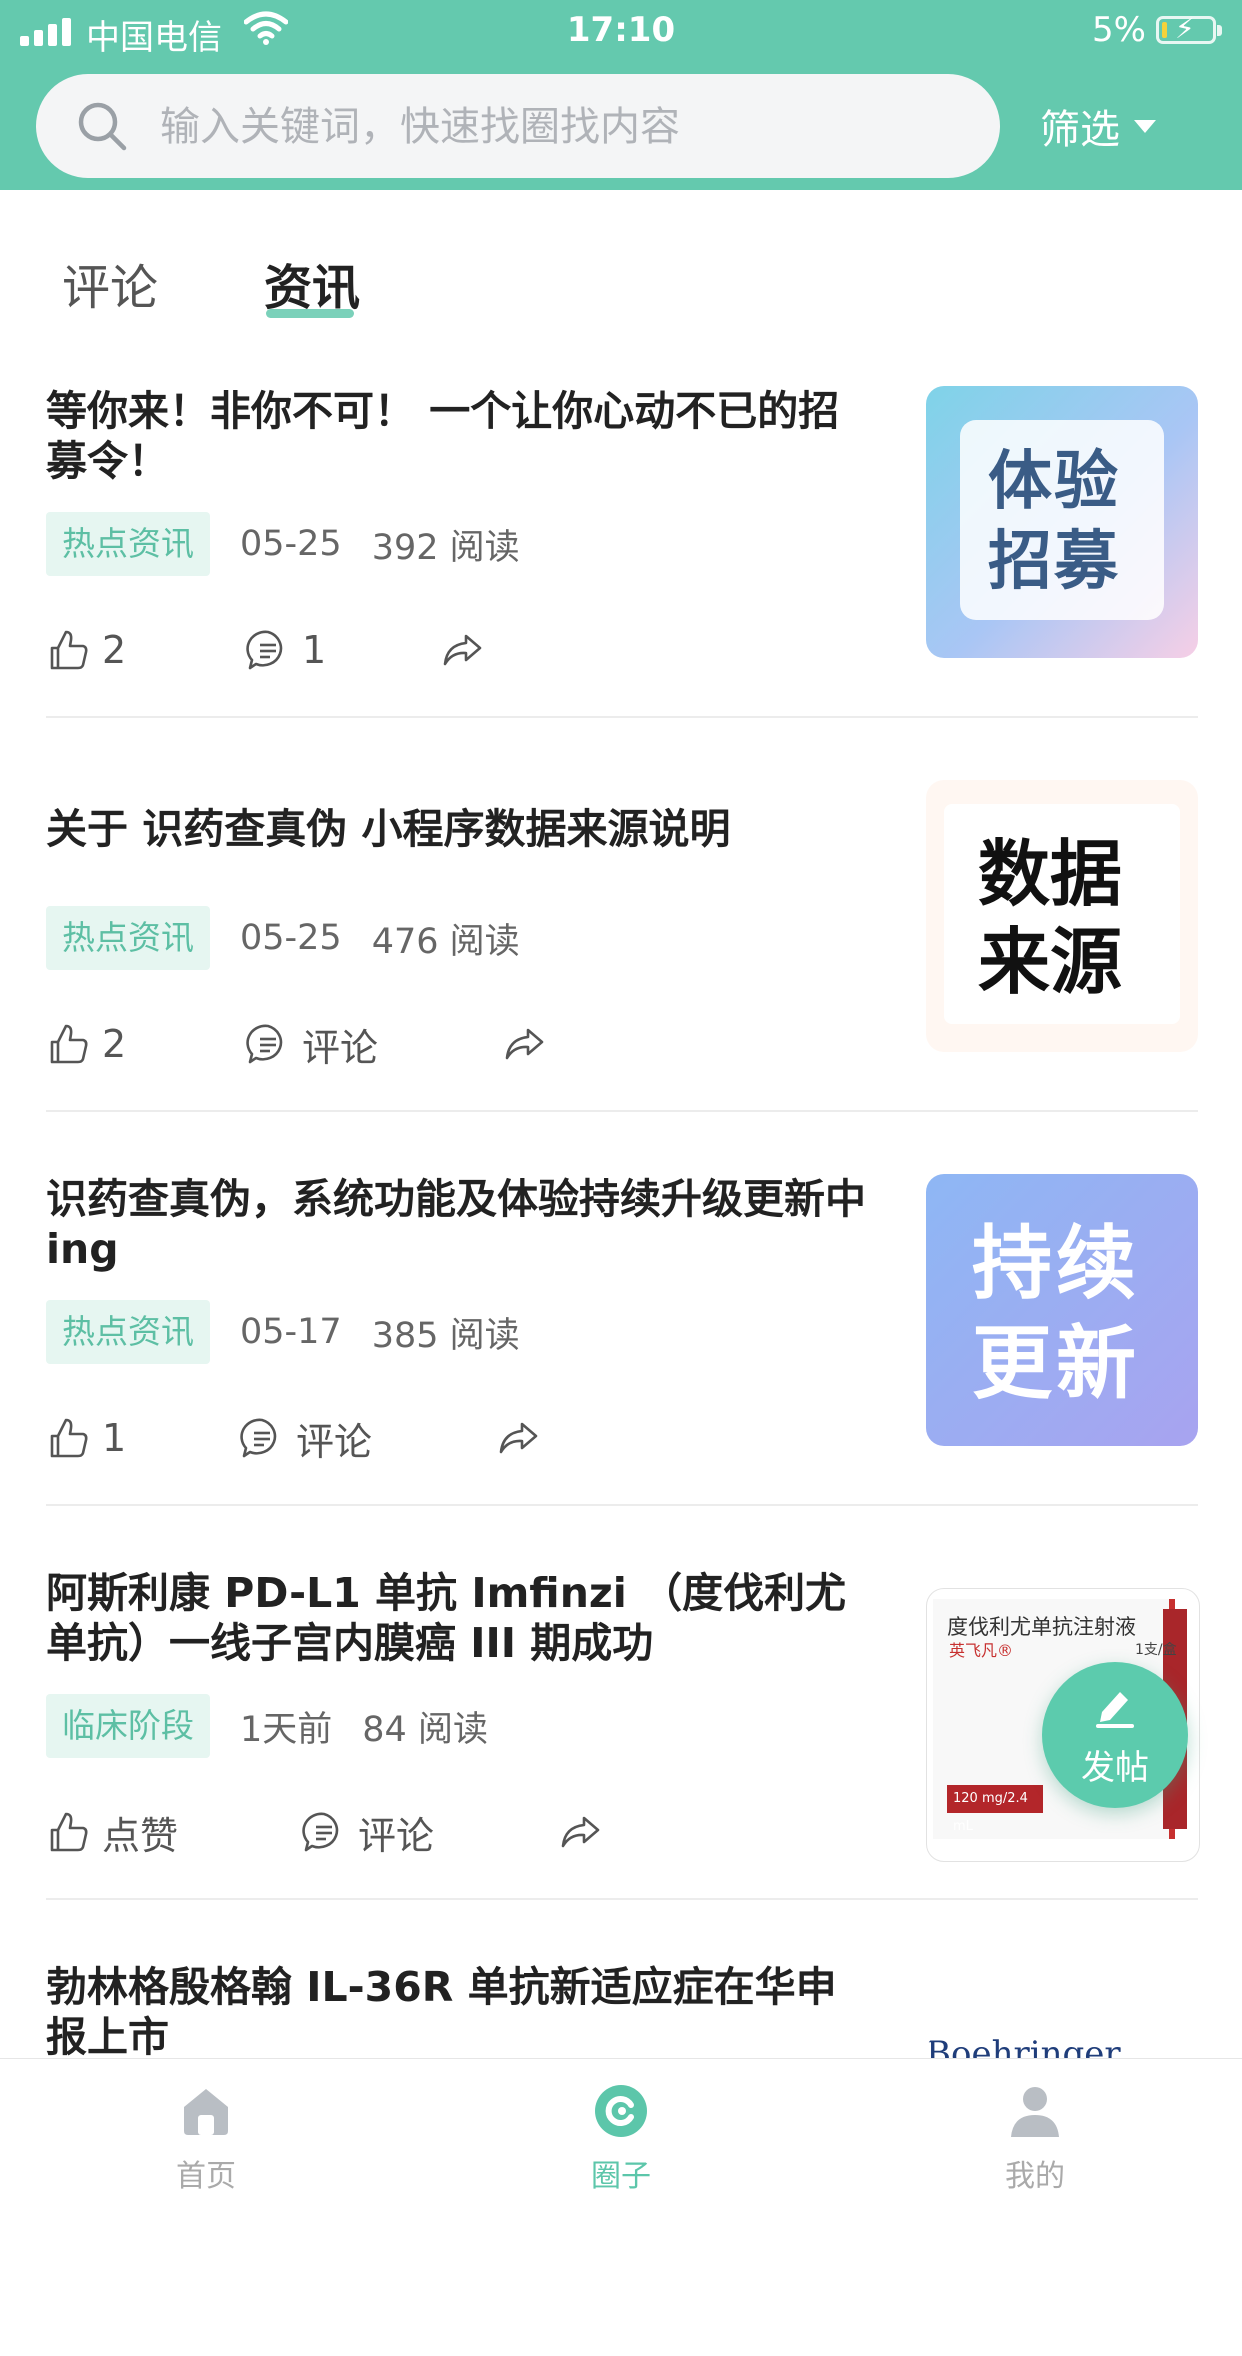 The width and height of the screenshot is (1242, 2356). I want to click on read-count: 84 阅读, so click(425, 1729).